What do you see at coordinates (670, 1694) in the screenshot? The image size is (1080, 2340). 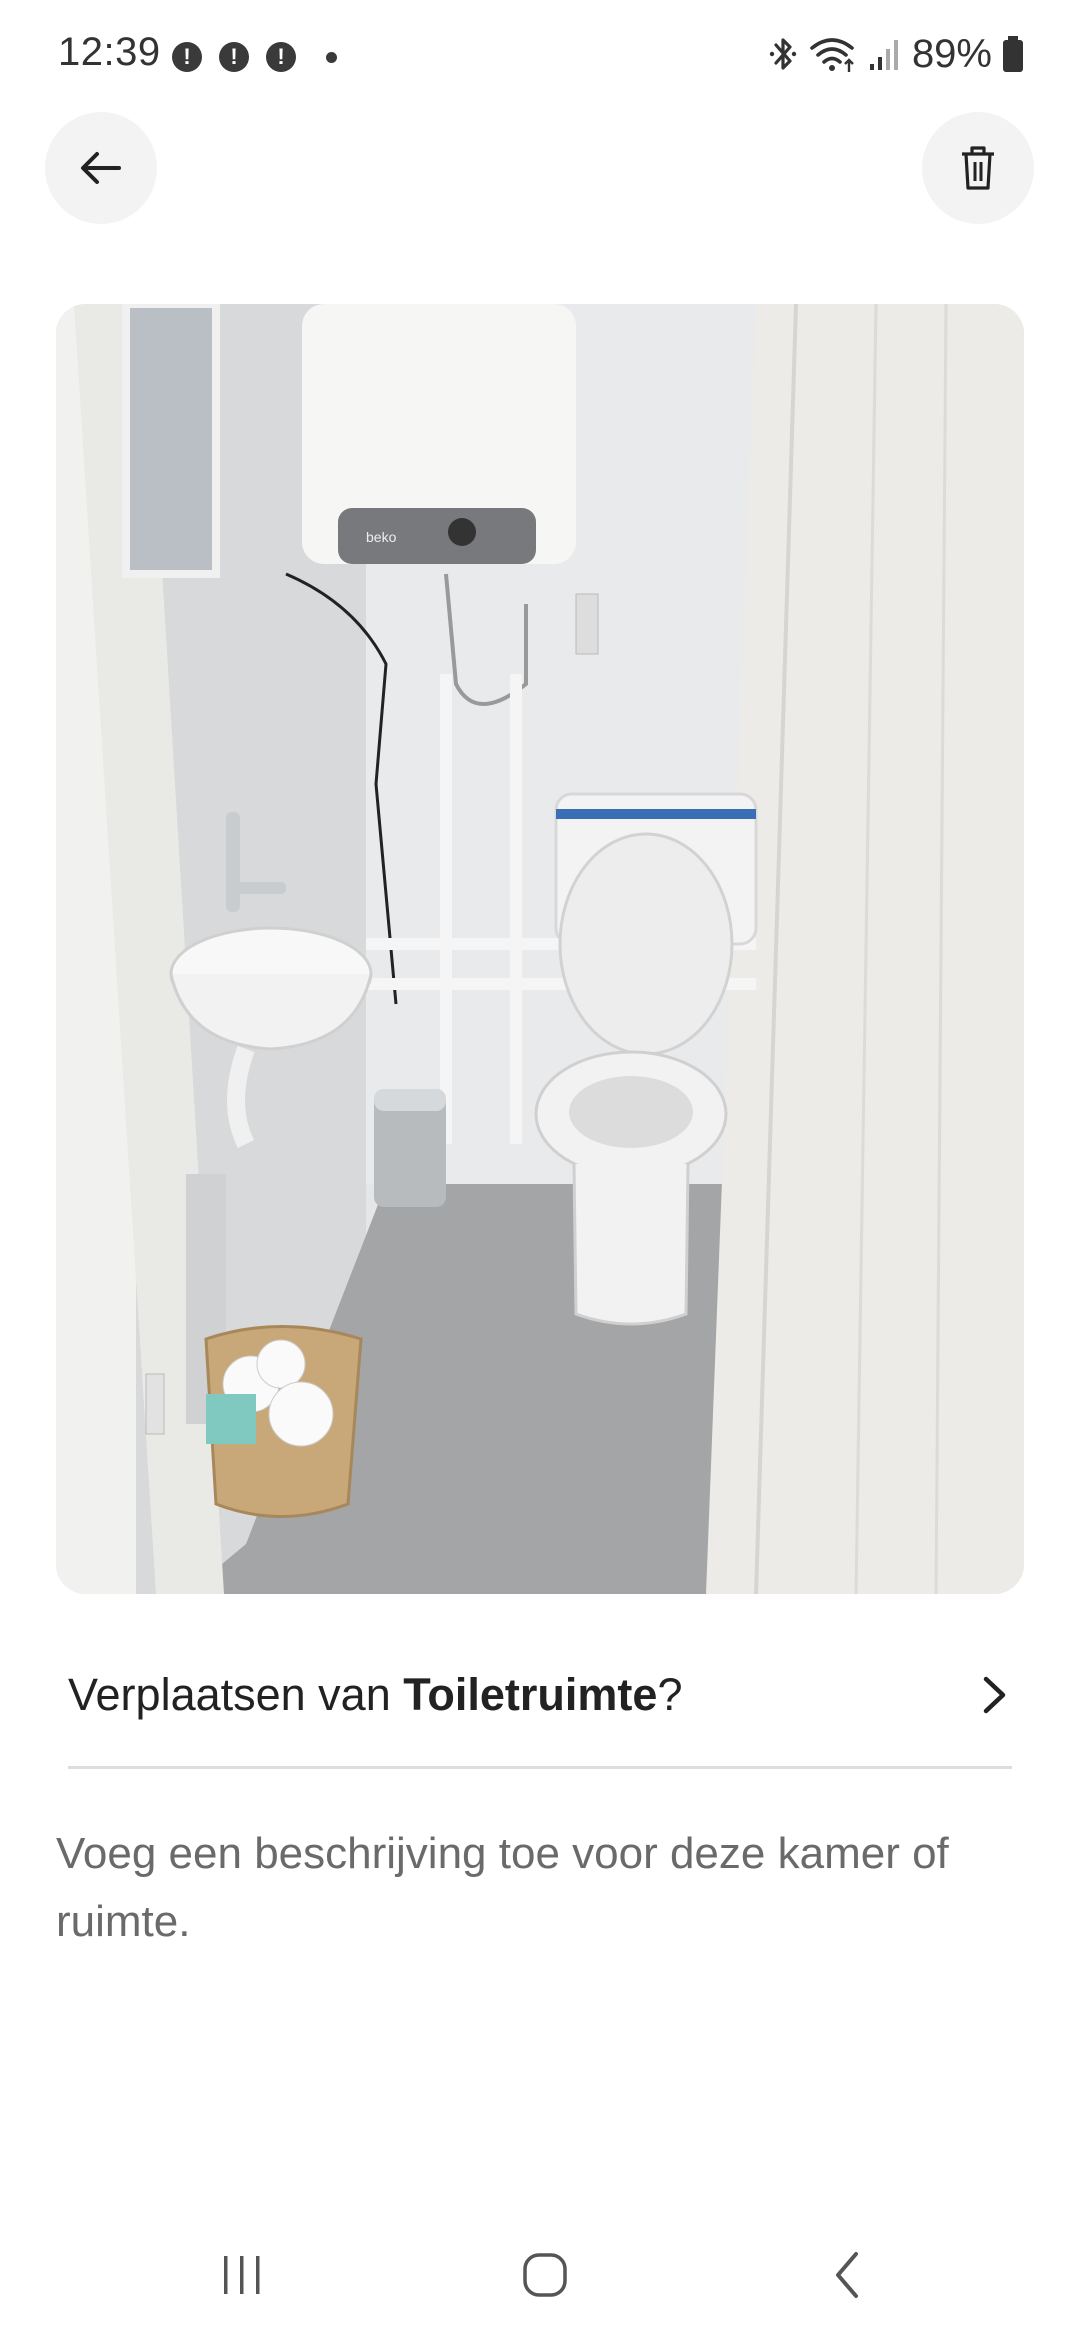 I see `move-suffix: ?` at bounding box center [670, 1694].